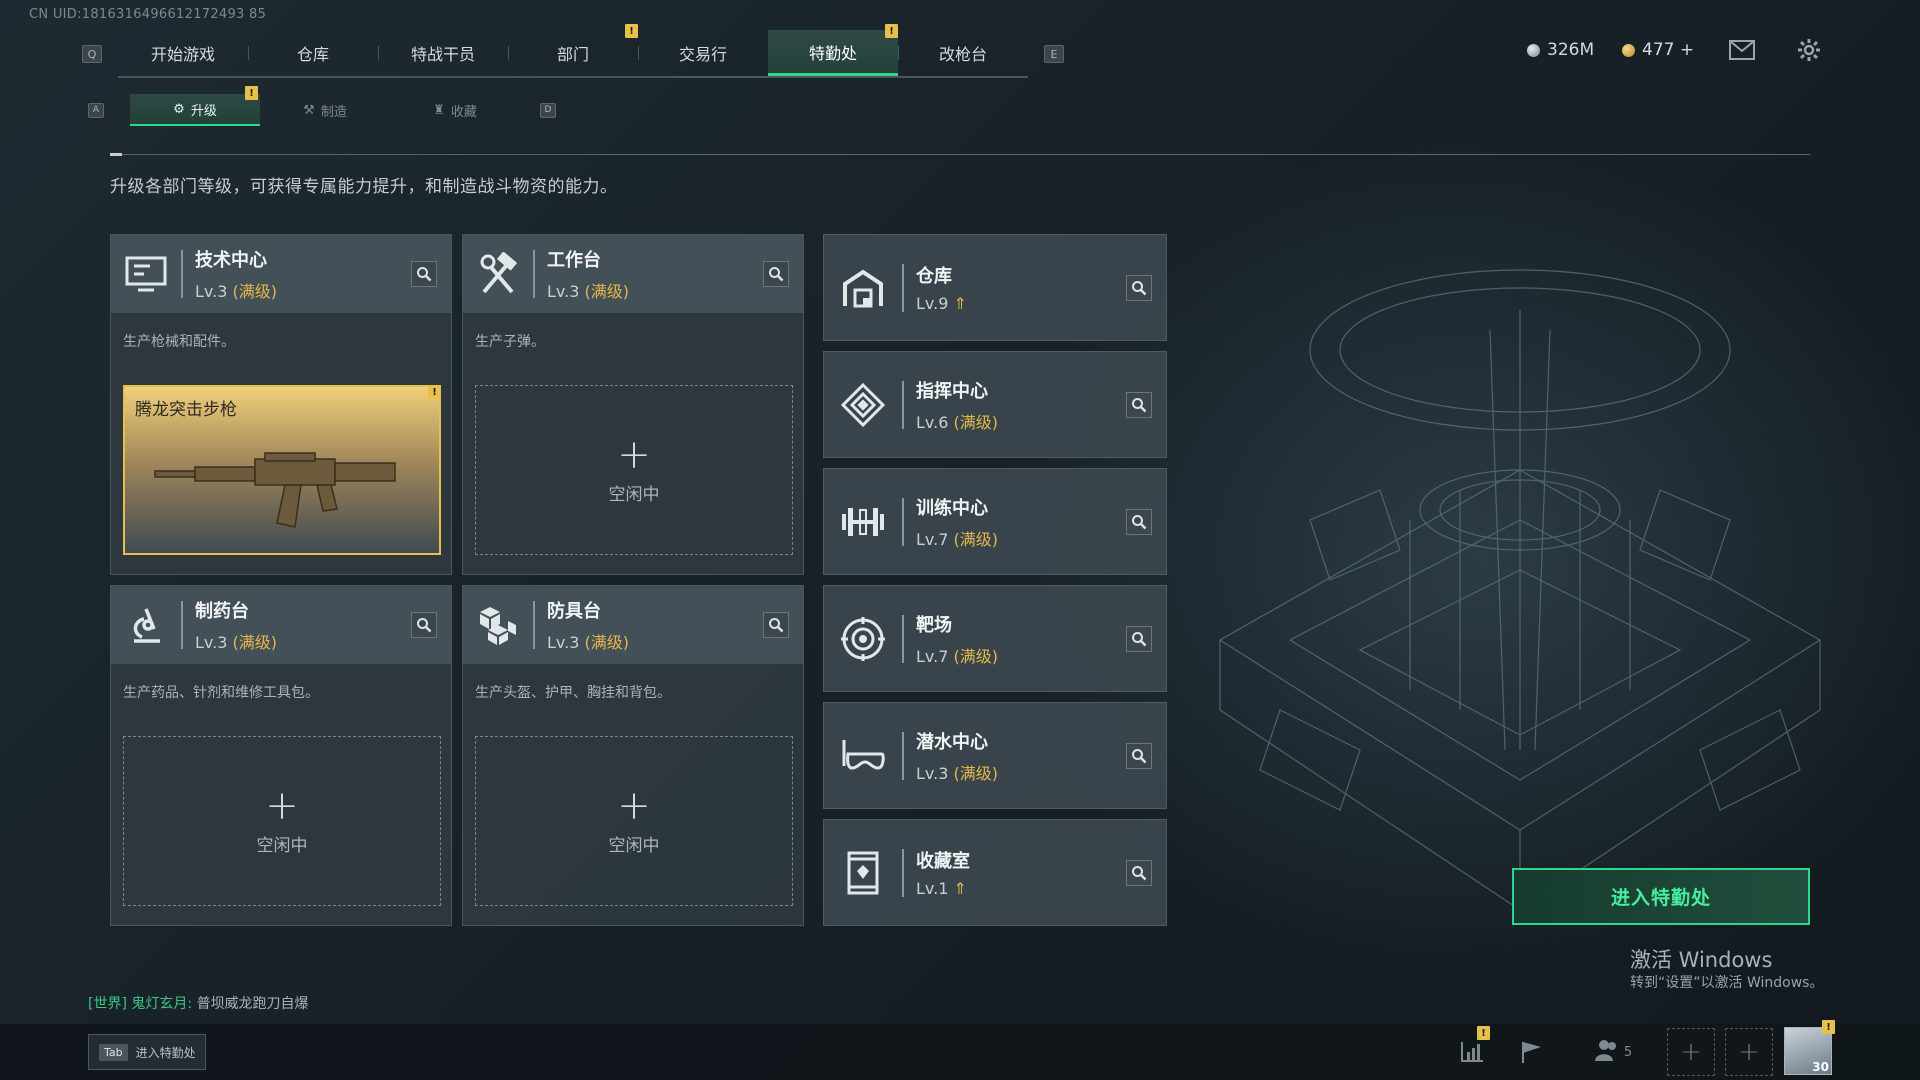 This screenshot has width=1920, height=1080. What do you see at coordinates (833, 50) in the screenshot?
I see `tab-special-ops: 特勤处!` at bounding box center [833, 50].